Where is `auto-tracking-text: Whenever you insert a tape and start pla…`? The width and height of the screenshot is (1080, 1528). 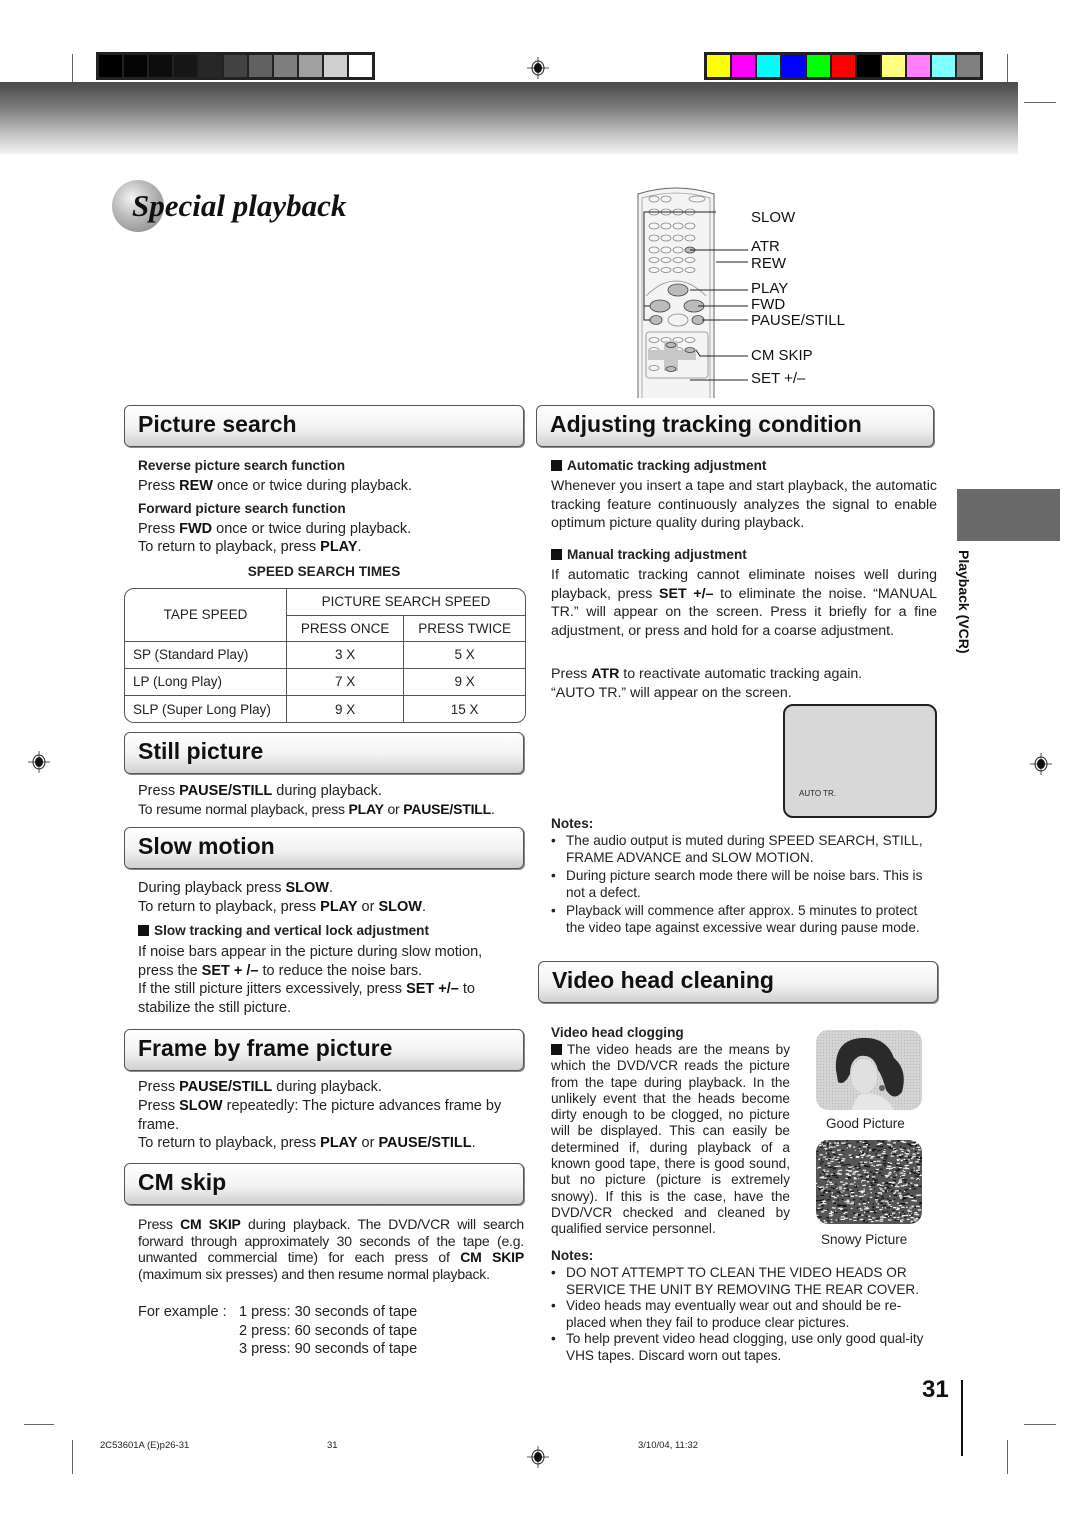 auto-tracking-text: Whenever you insert a tape and start pla… is located at coordinates (744, 504).